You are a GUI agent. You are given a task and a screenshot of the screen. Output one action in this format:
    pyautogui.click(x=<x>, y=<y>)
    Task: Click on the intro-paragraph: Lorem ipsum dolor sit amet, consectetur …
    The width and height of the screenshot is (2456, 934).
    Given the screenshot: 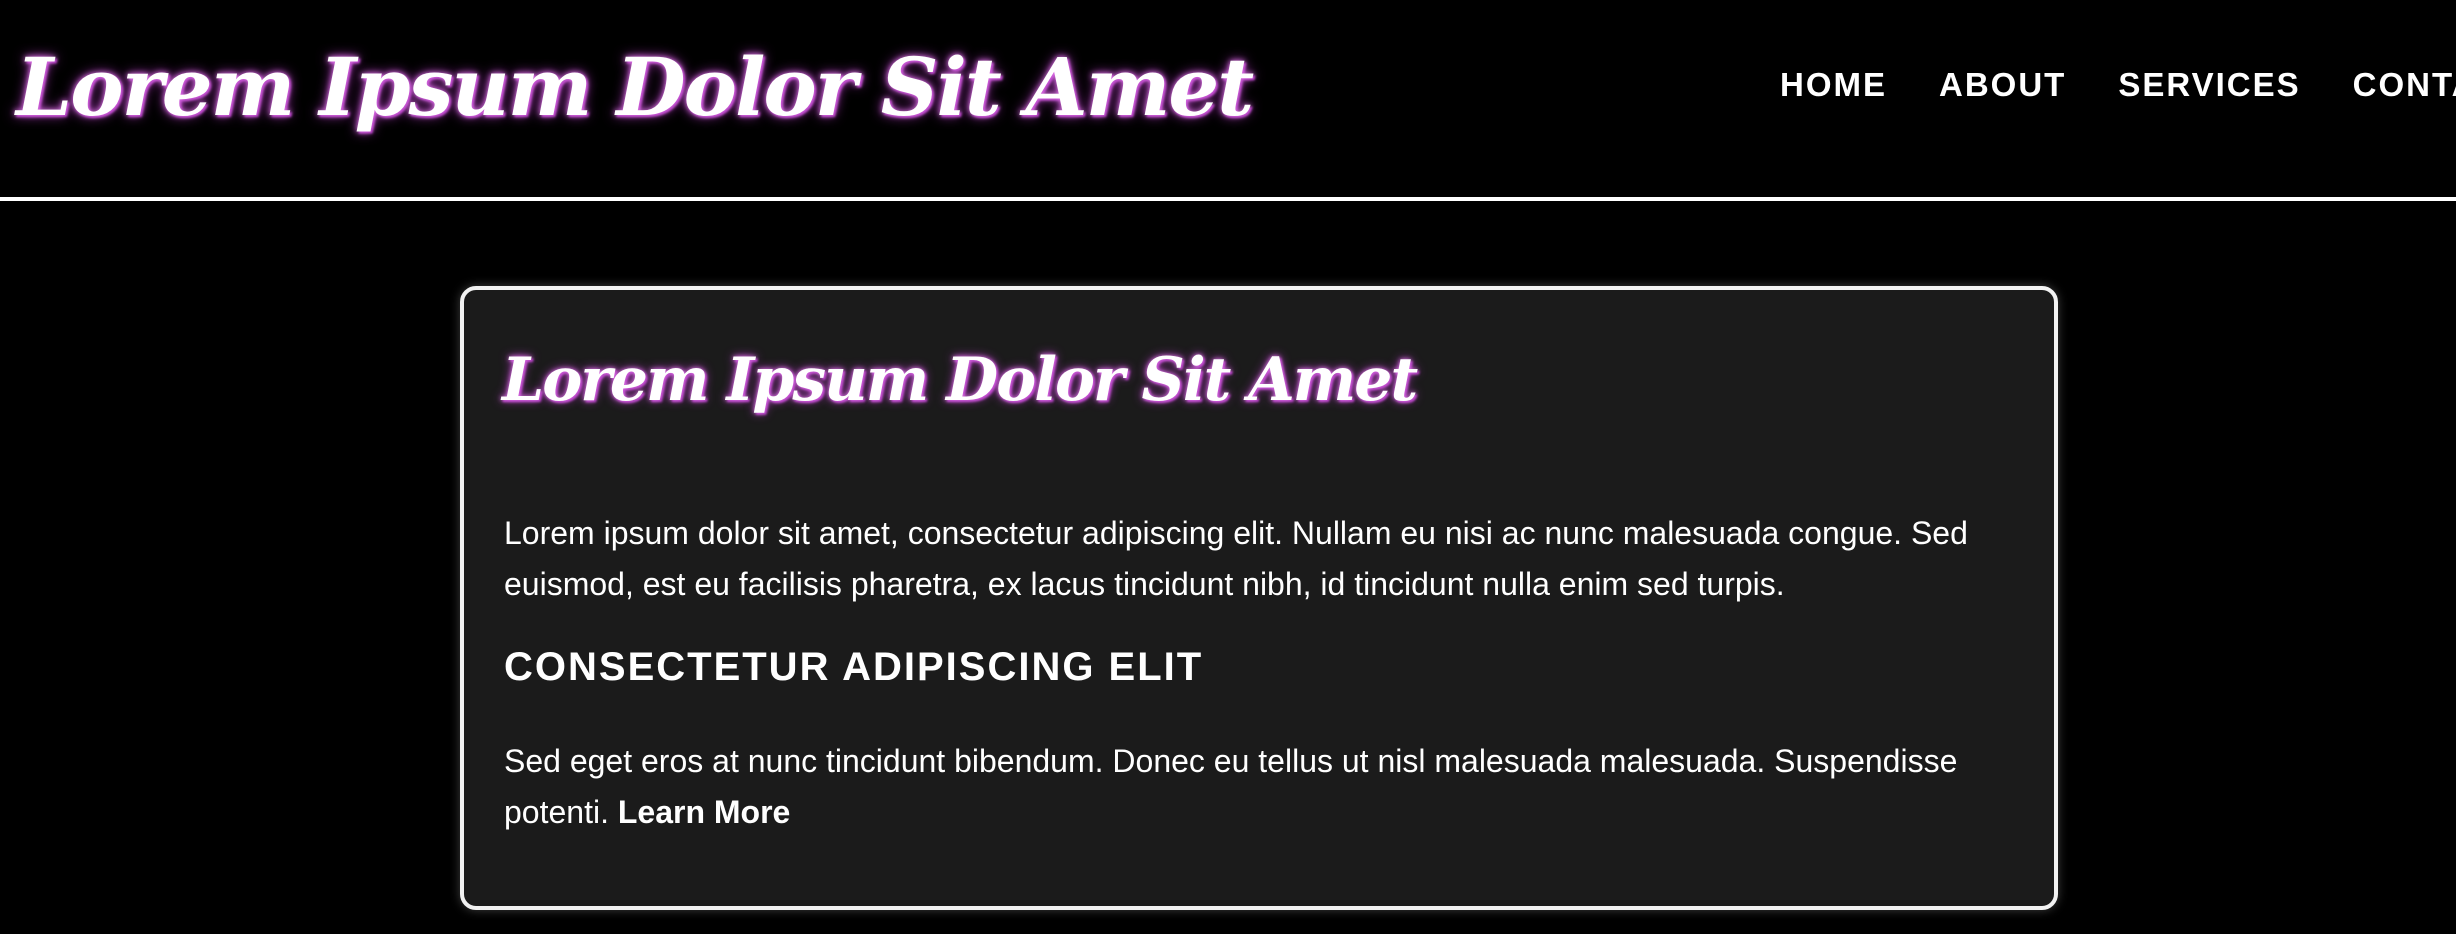 What is the action you would take?
    pyautogui.click(x=1236, y=558)
    